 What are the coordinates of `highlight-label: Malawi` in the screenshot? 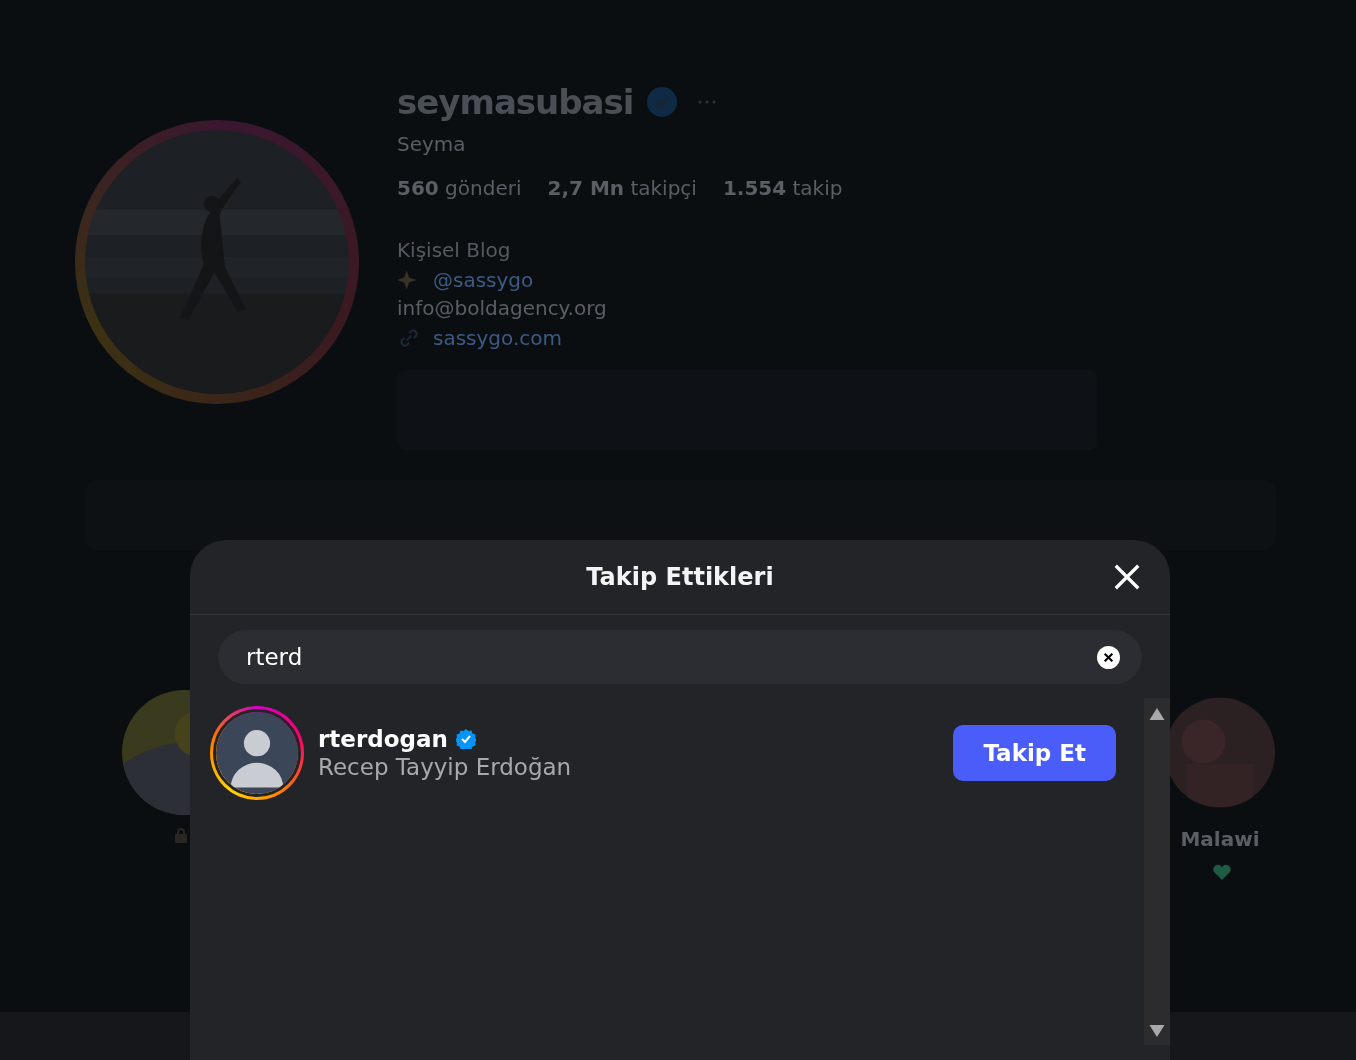 It's located at (1220, 839).